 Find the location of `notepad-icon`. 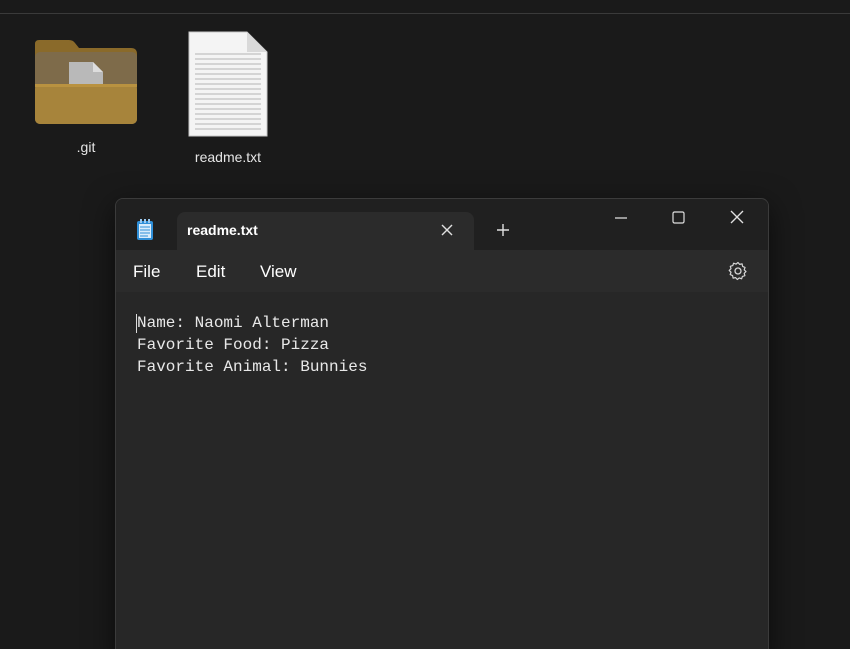

notepad-icon is located at coordinates (145, 229).